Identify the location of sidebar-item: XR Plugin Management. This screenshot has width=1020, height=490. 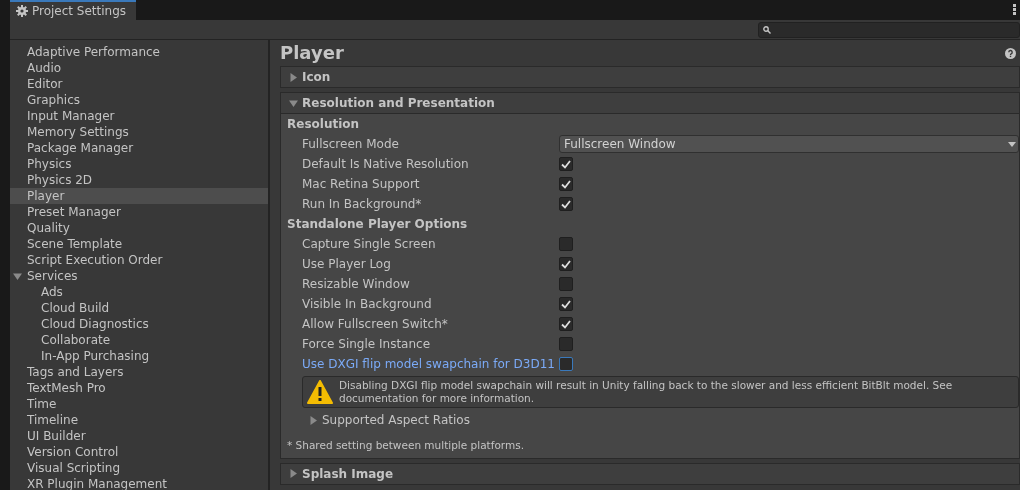
(139, 483).